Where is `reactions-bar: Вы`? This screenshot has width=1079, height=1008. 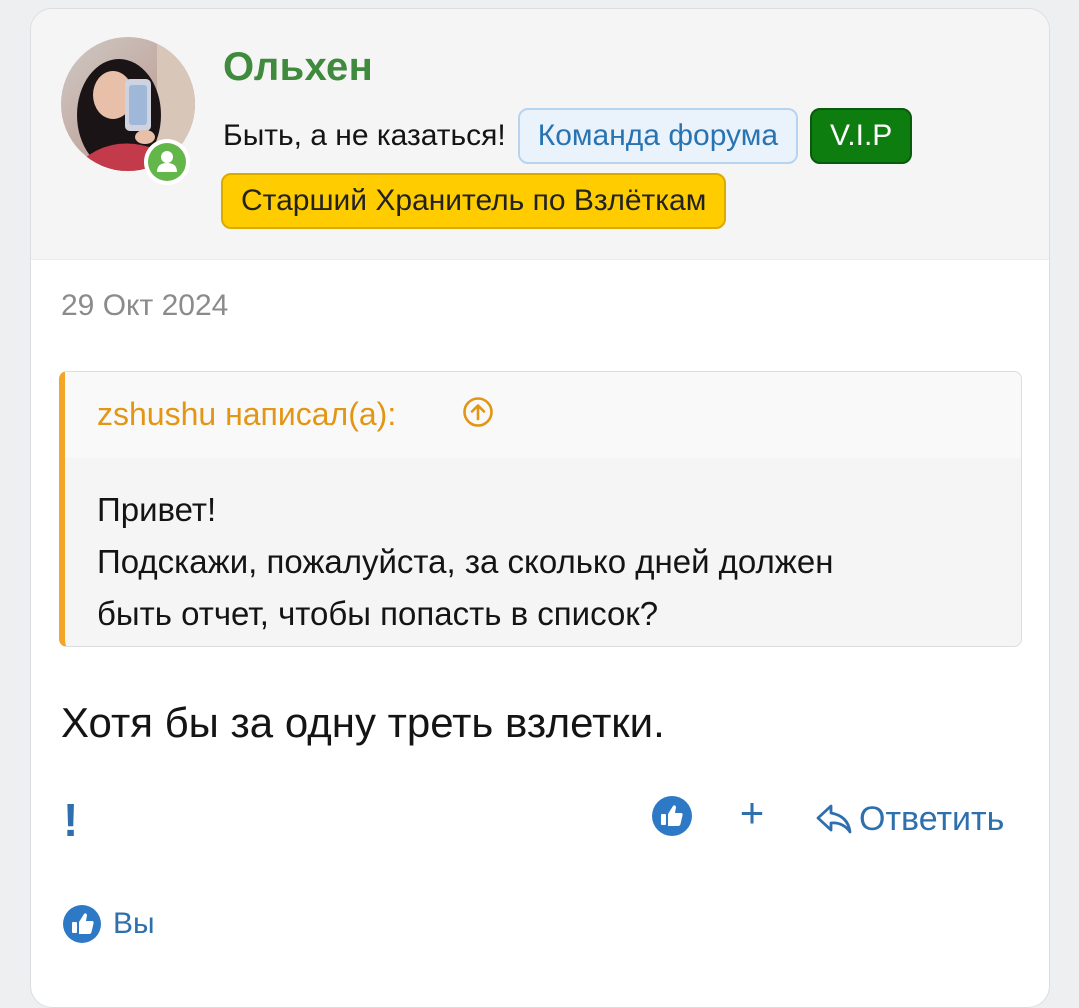
reactions-bar: Вы is located at coordinates (107, 924).